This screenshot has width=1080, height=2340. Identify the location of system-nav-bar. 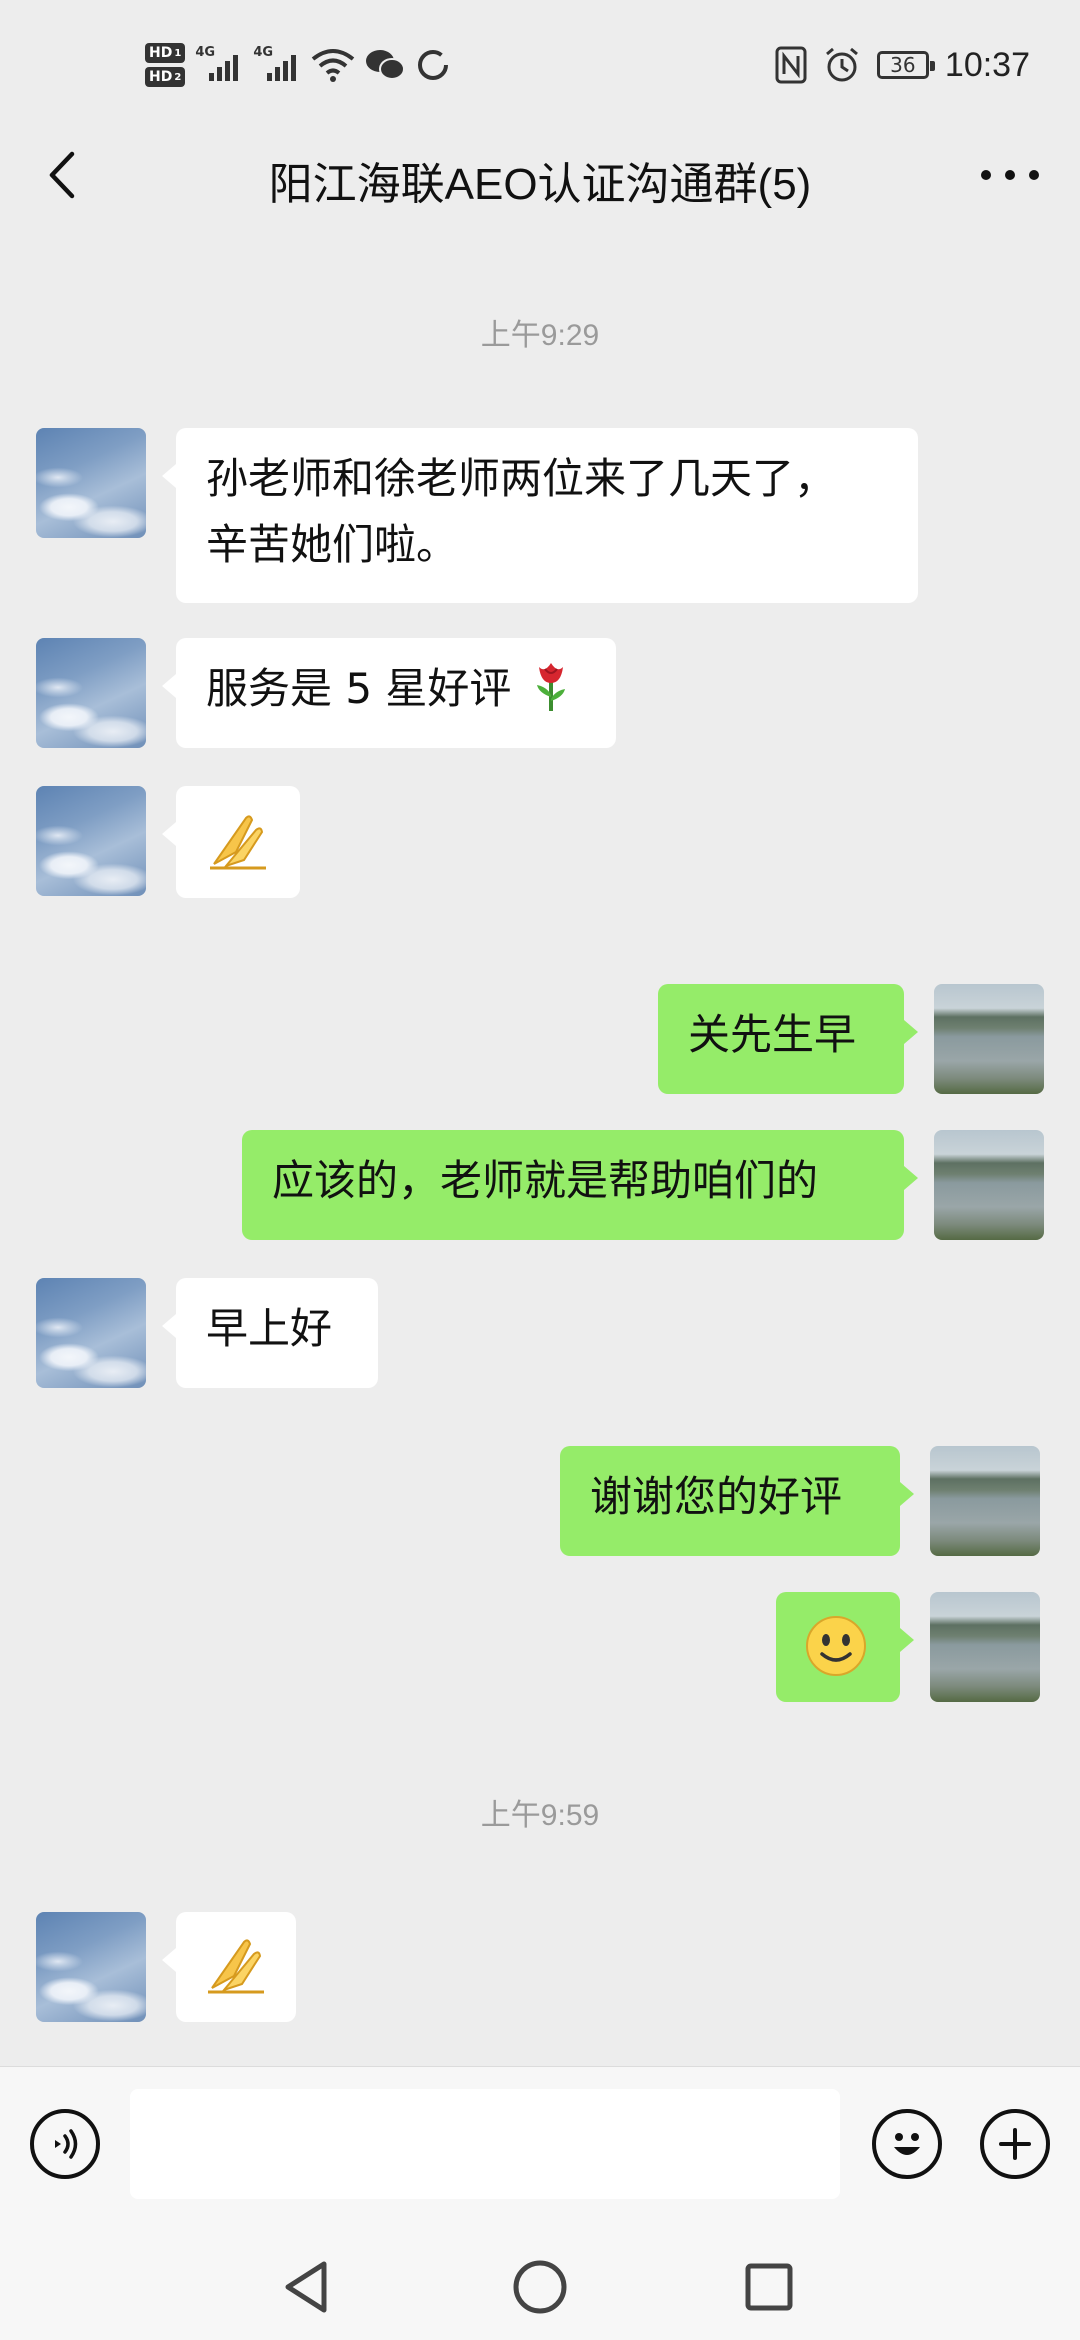
(540, 2283).